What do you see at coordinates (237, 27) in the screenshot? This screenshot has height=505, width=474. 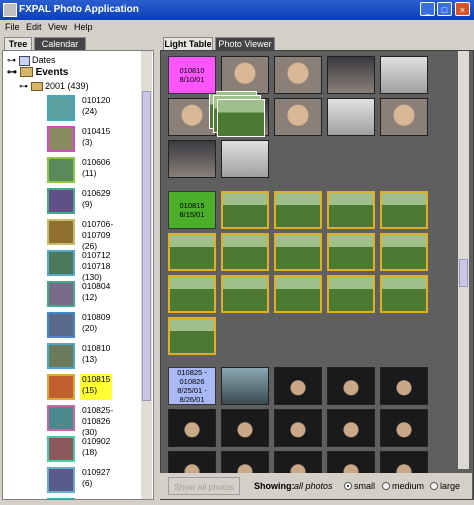 I see `menu-bar: File Edit View Help` at bounding box center [237, 27].